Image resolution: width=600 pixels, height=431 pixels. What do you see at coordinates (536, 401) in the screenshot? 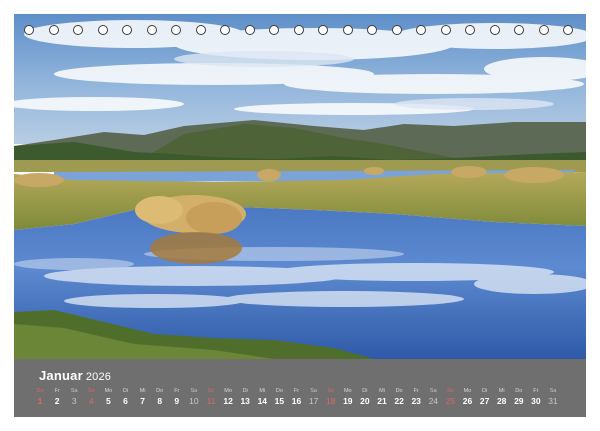
I see `day-number: 30` at bounding box center [536, 401].